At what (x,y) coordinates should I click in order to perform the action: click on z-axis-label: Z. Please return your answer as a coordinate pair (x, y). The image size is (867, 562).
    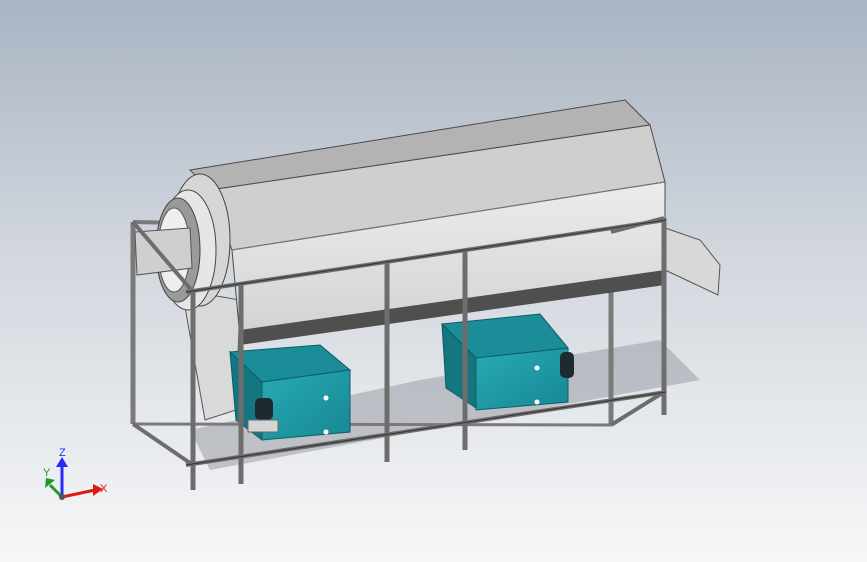
    Looking at the image, I should click on (62, 453).